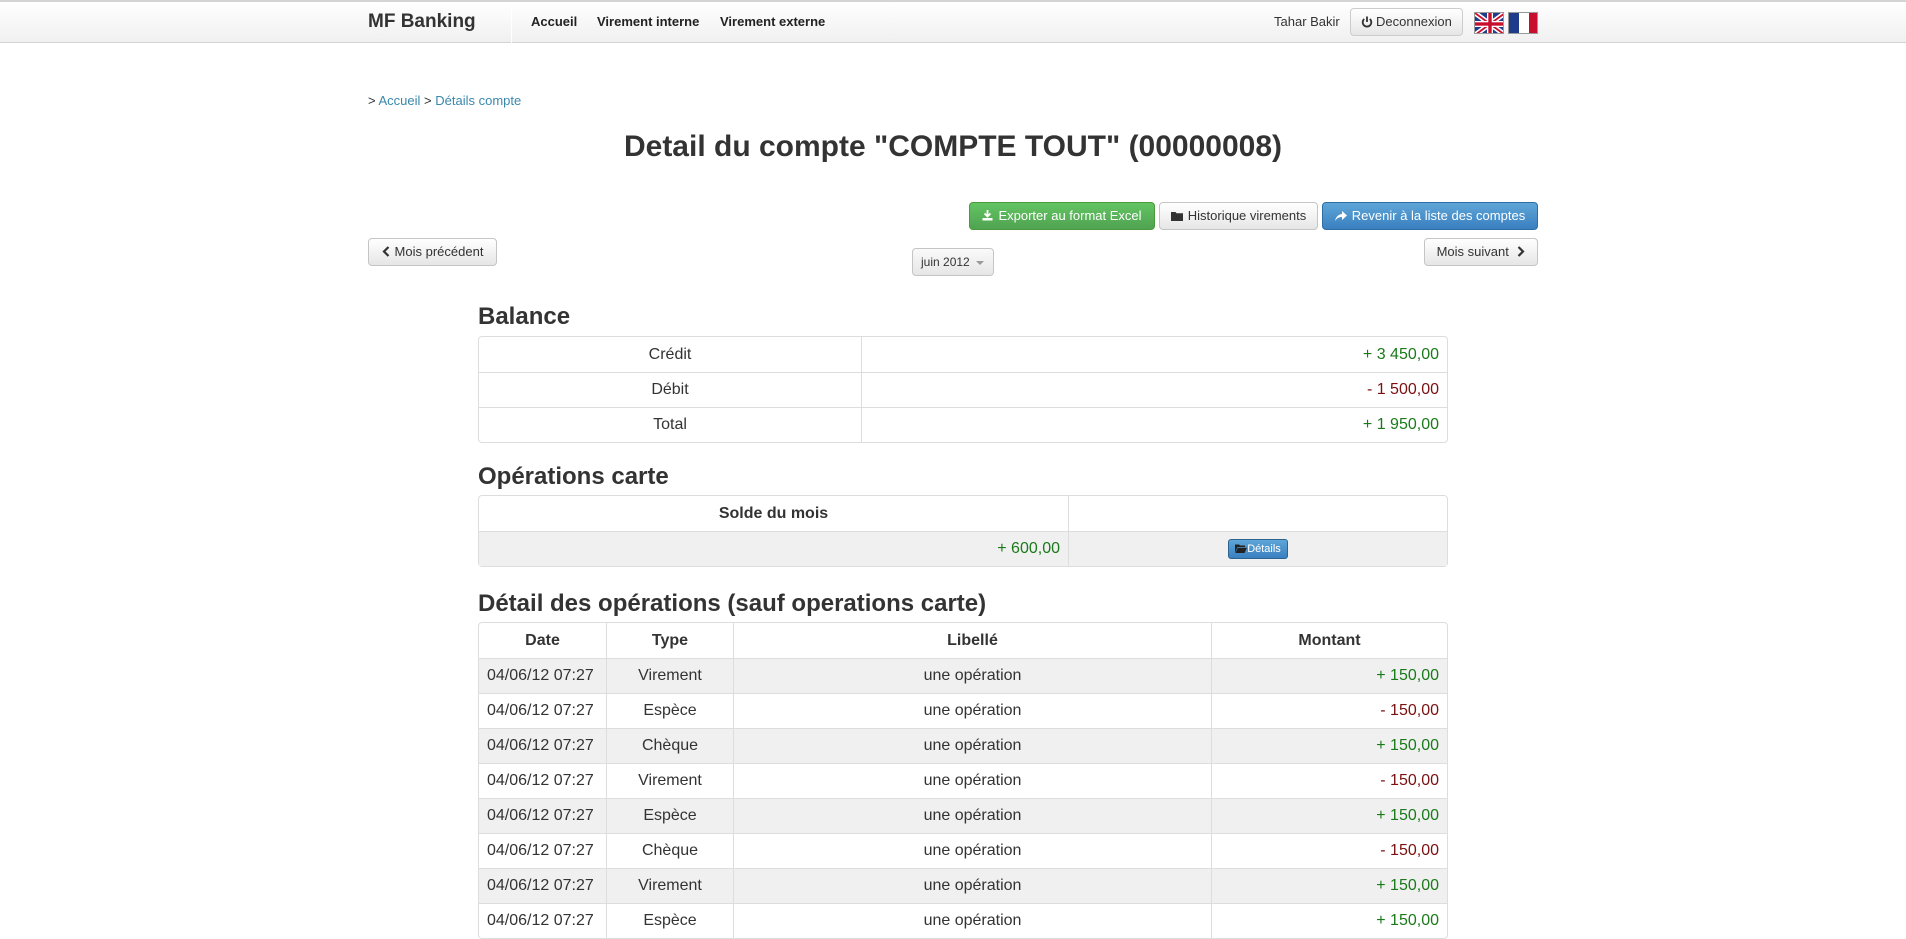  Describe the element at coordinates (1154, 389) in the screenshot. I see `balance-value: - 1 500,00` at that location.